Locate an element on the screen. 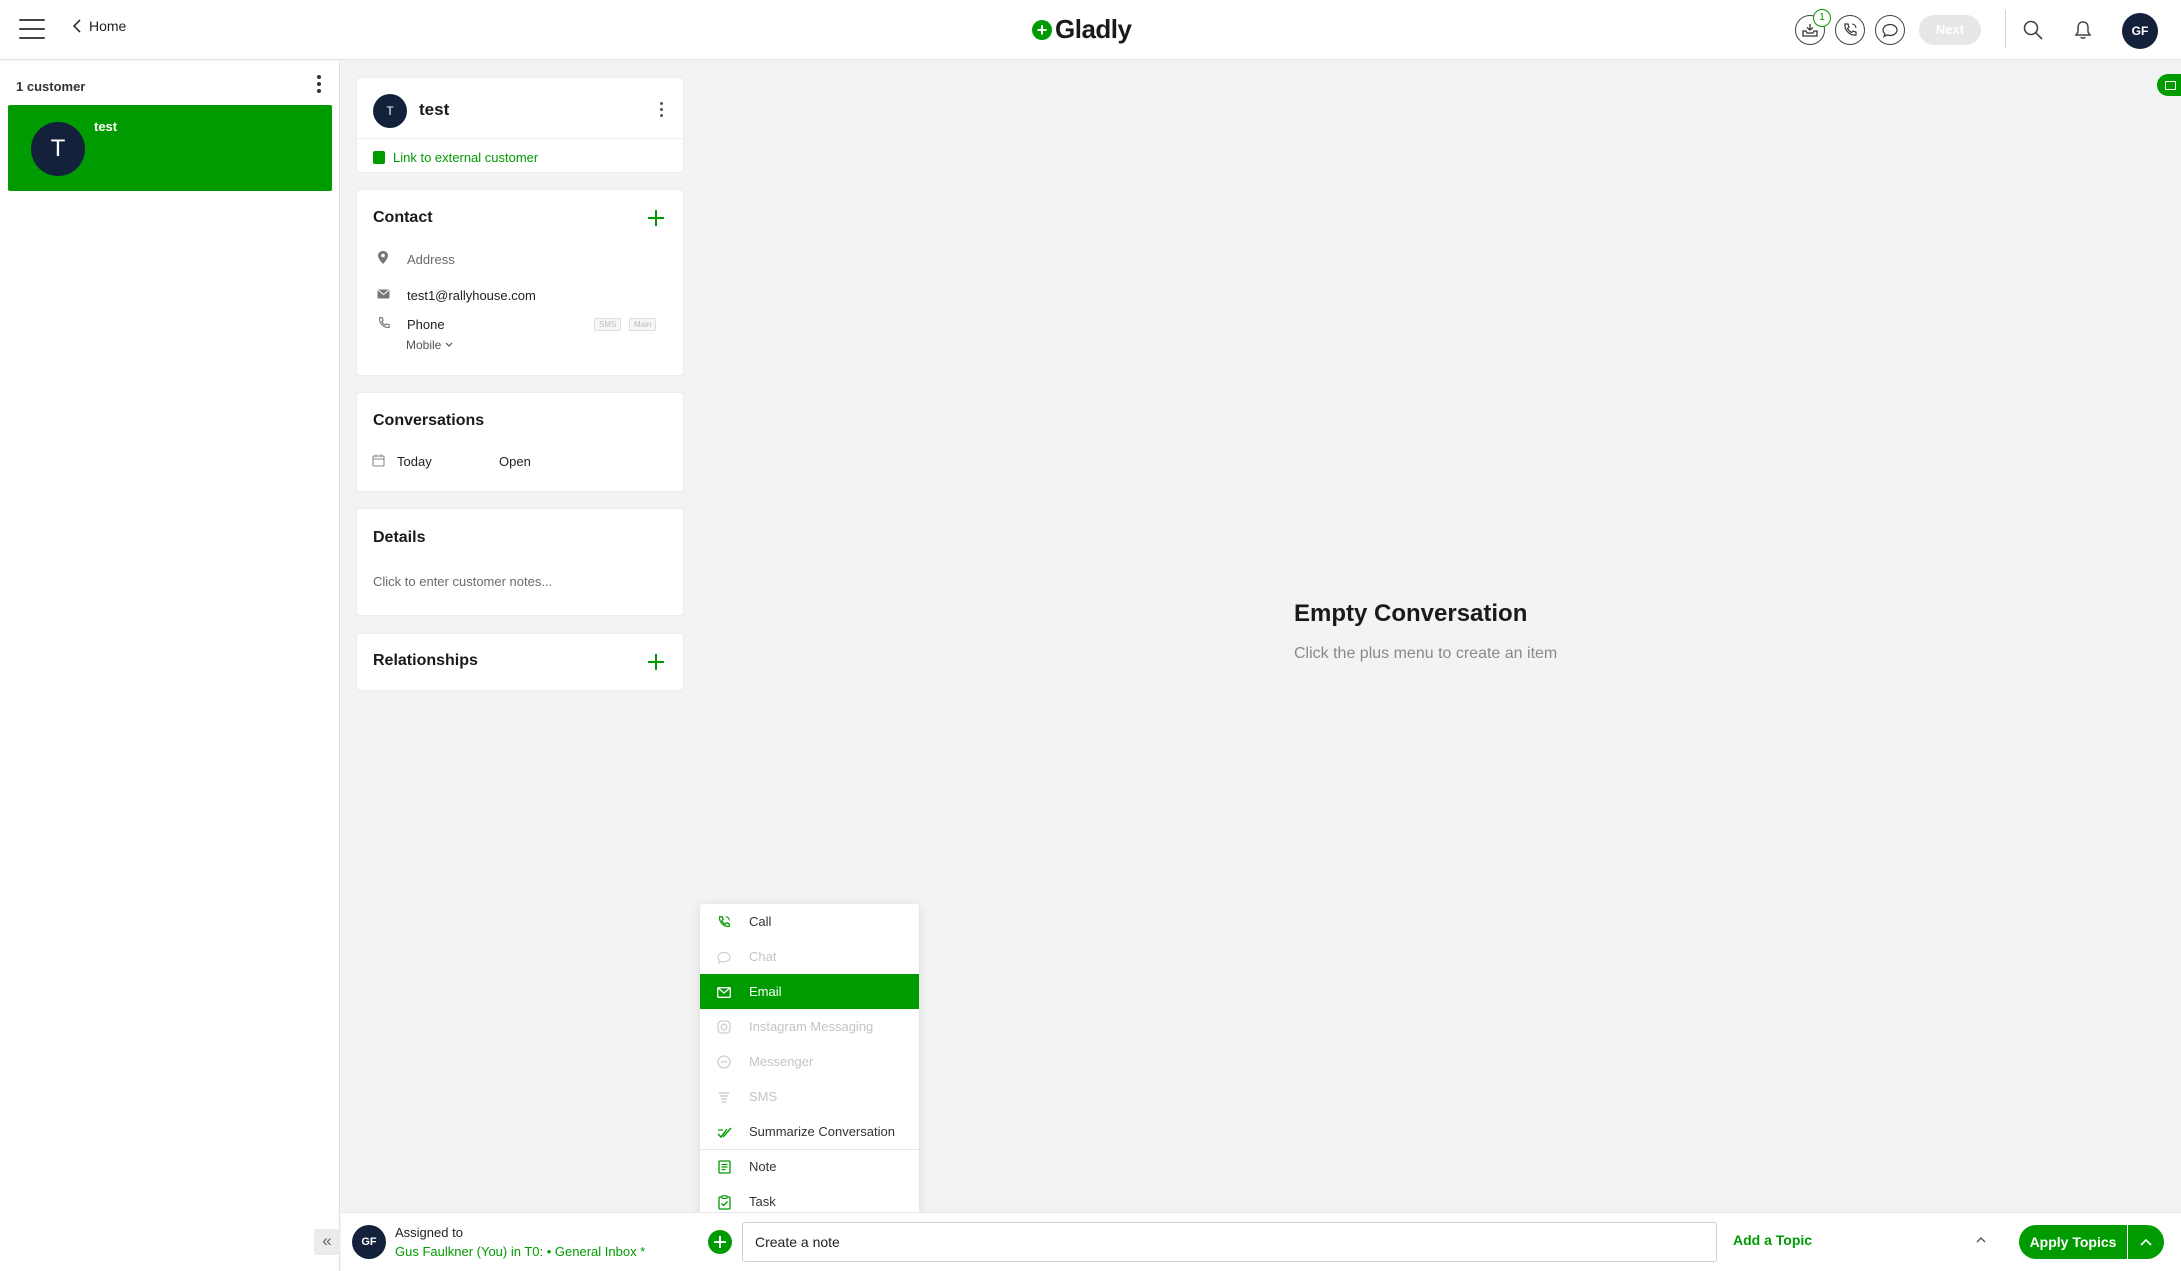 The height and width of the screenshot is (1271, 2181). menu-item-label: Chat is located at coordinates (763, 956).